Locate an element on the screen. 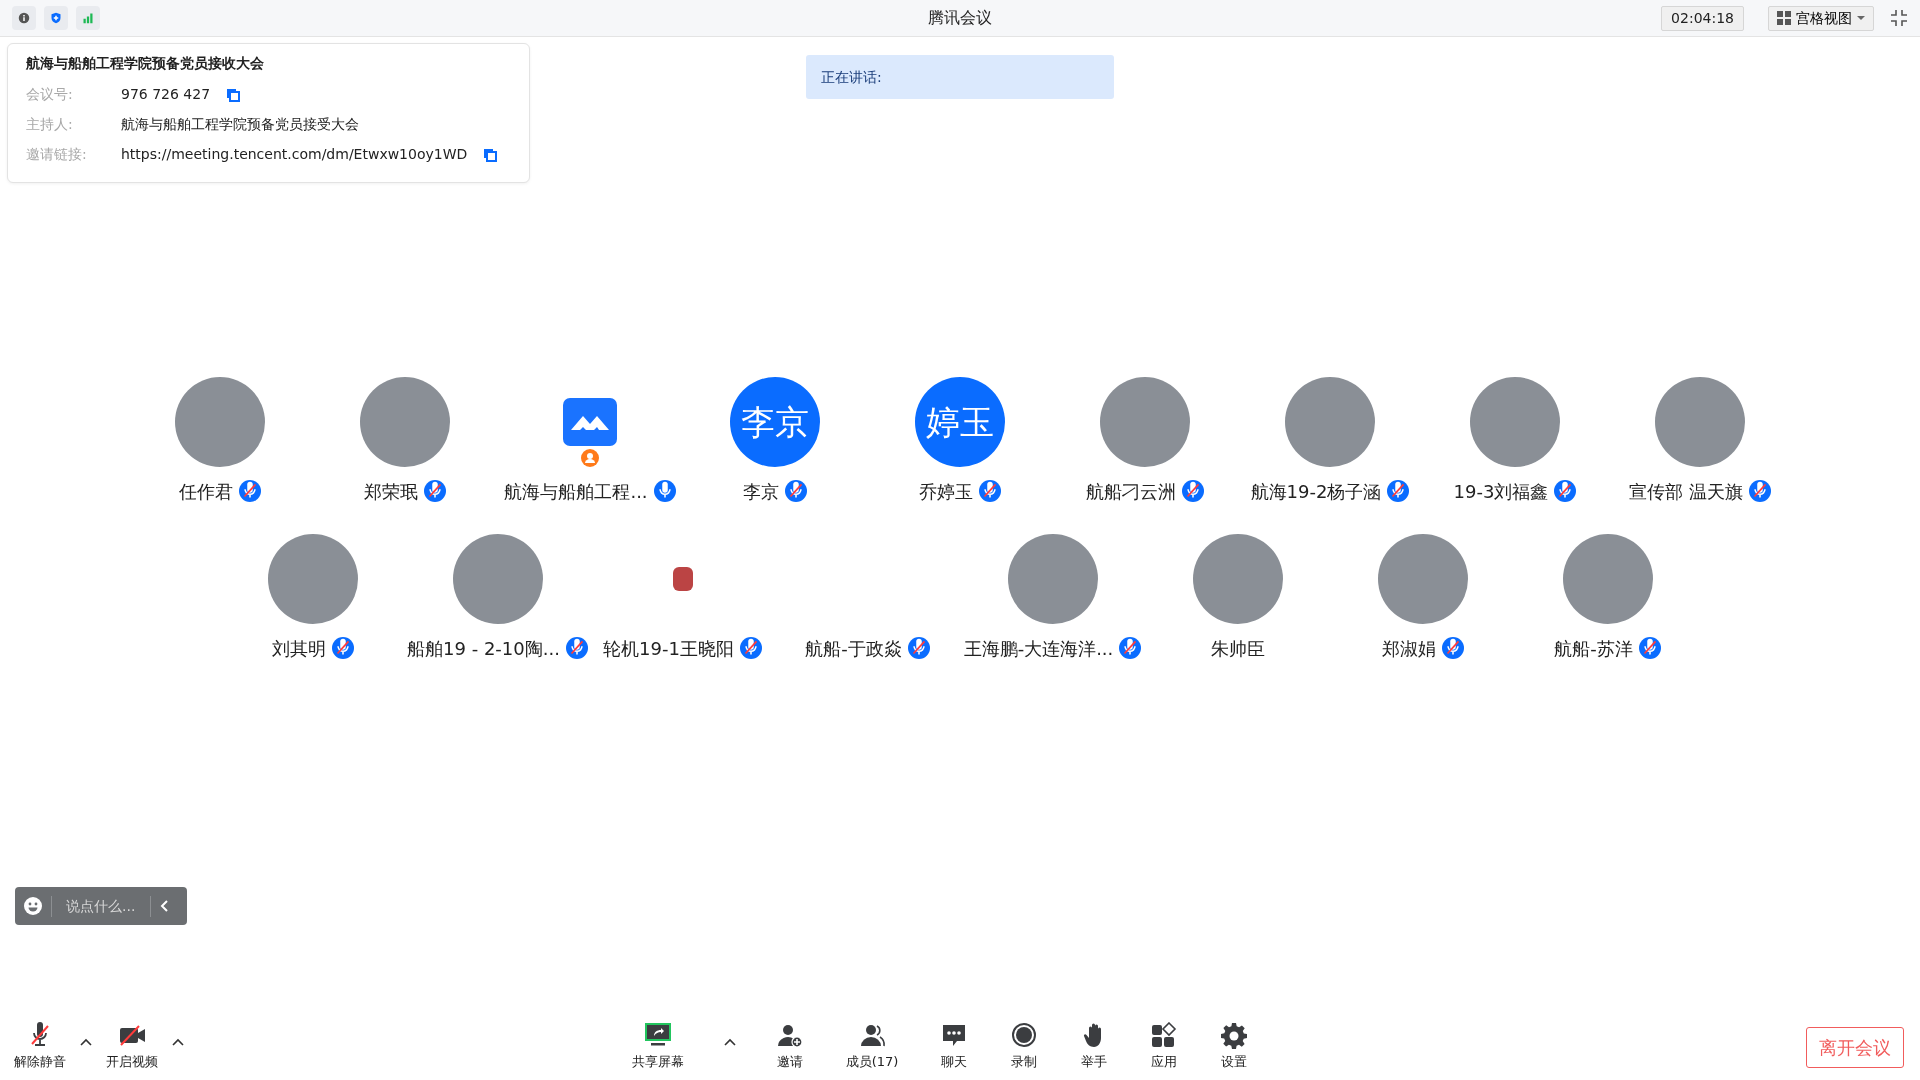  app-logo-icon is located at coordinates (590, 422).